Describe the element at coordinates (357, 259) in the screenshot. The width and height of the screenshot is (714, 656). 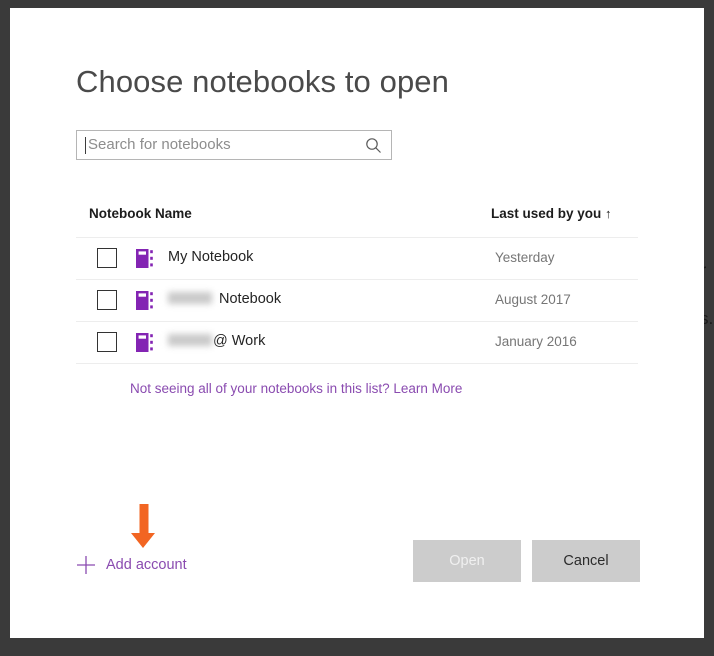
I see `table-row: My Notebook Yesterday` at that location.